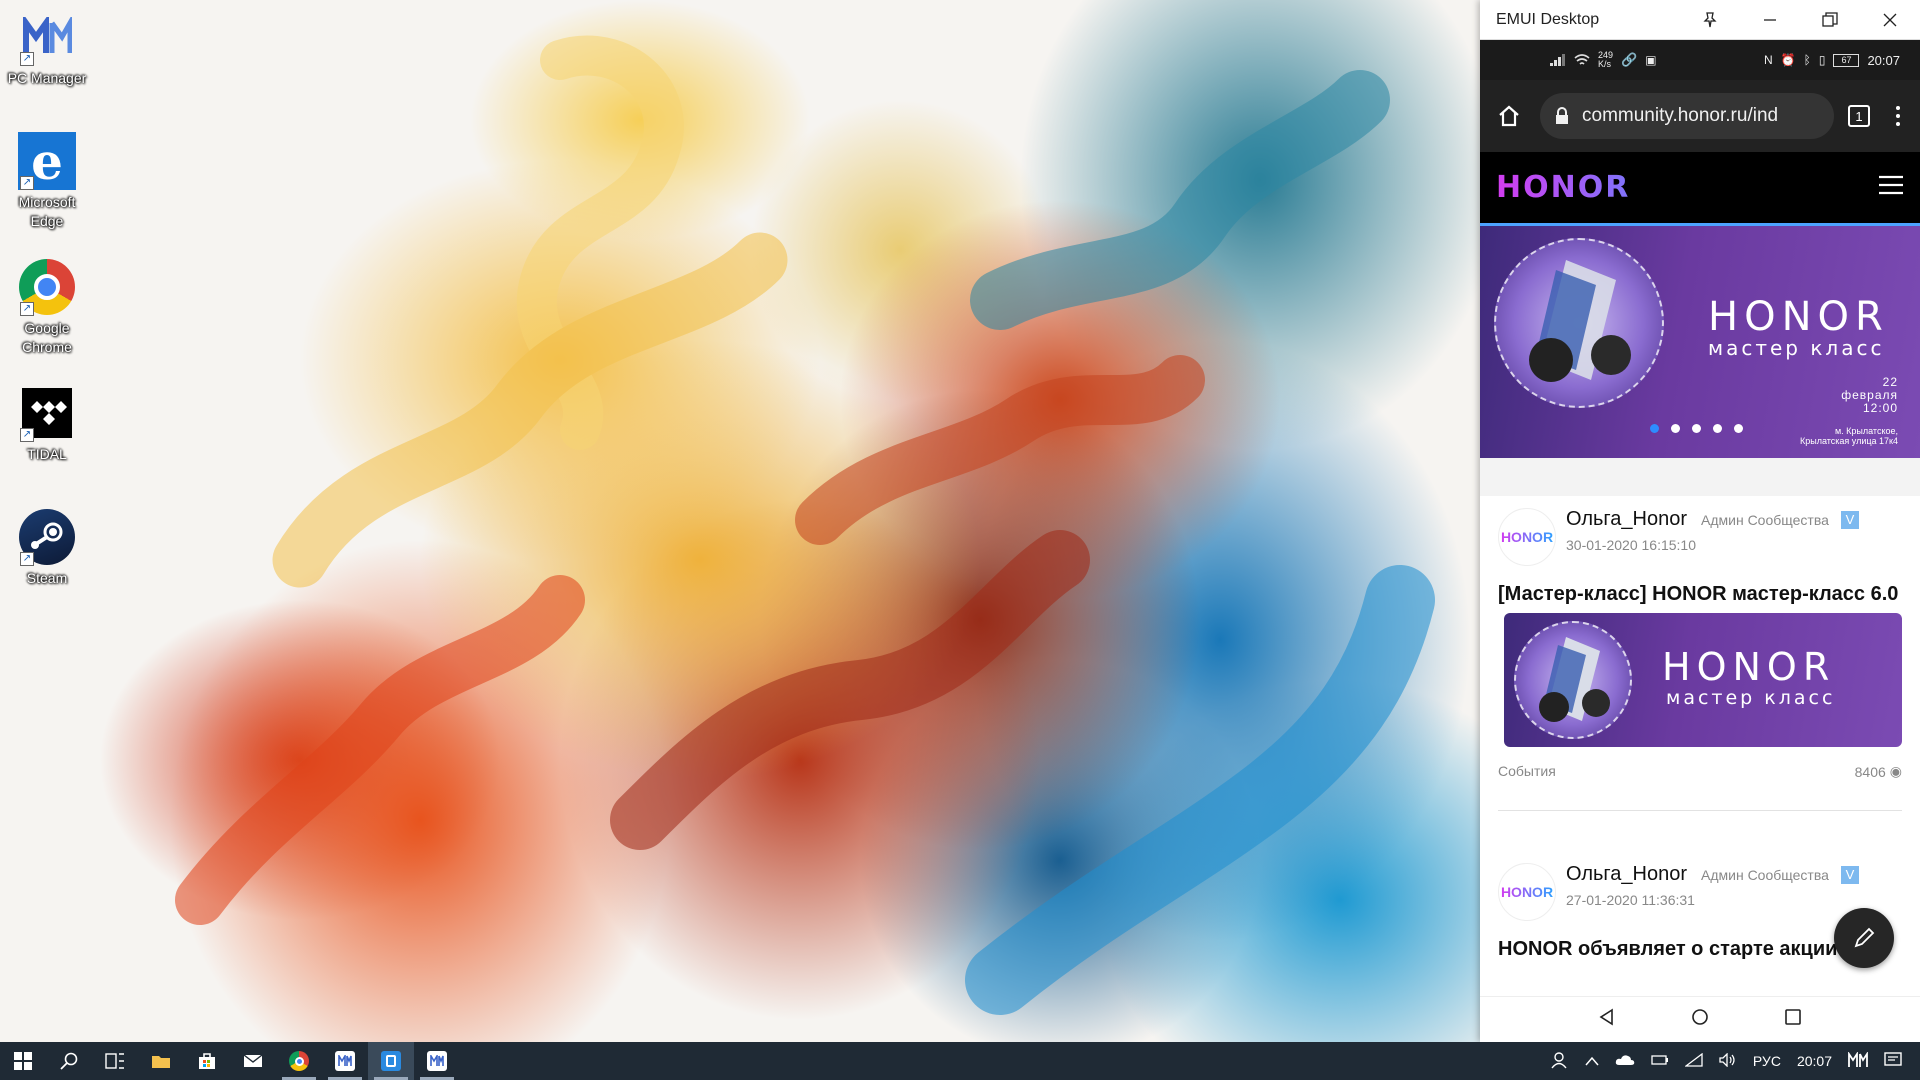 The width and height of the screenshot is (1920, 1080). I want to click on site-header: HONOR, so click(1700, 189).